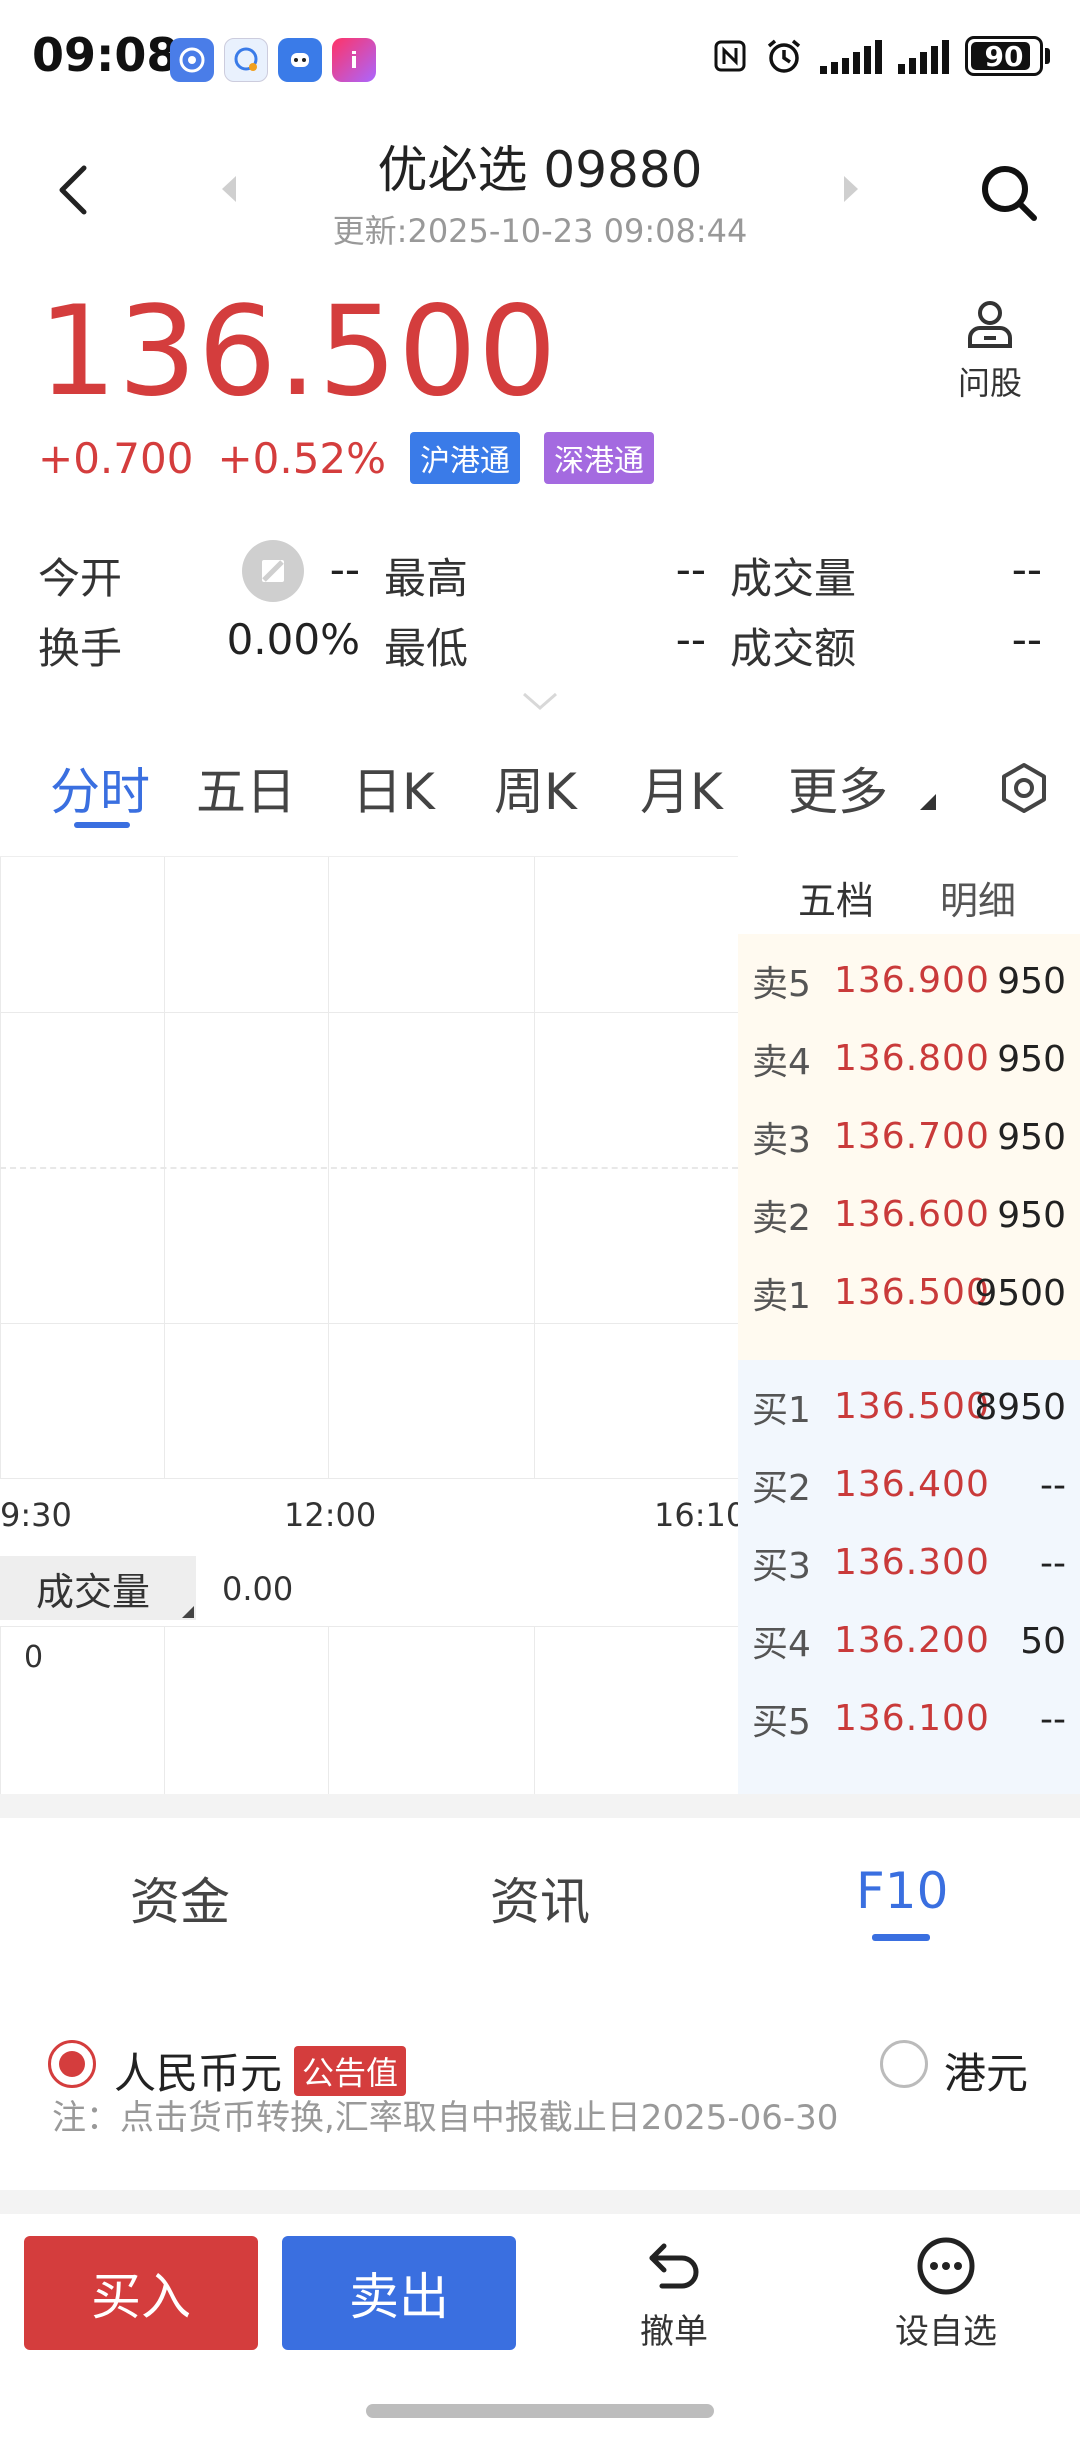  Describe the element at coordinates (990, 350) in the screenshot. I see `ask-stock-button: 问股` at that location.